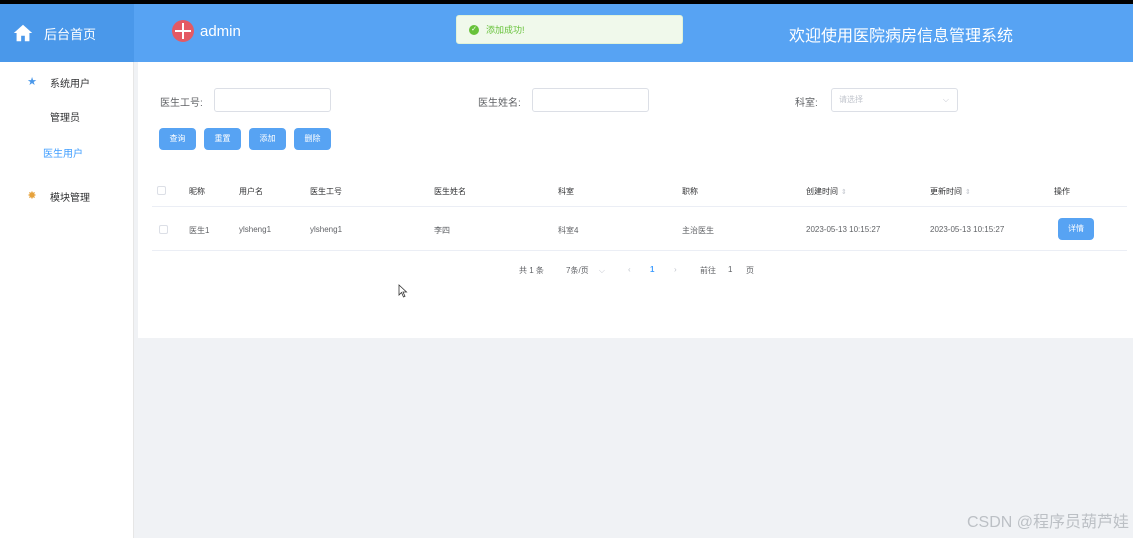 This screenshot has width=1133, height=538. What do you see at coordinates (577, 270) in the screenshot?
I see `page-size-value: 7条/页` at bounding box center [577, 270].